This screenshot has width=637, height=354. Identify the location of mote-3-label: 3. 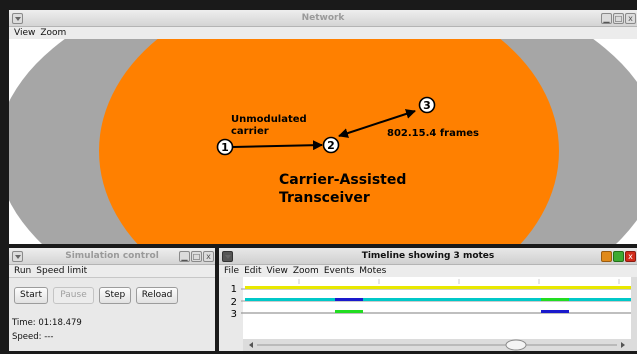
(427, 105).